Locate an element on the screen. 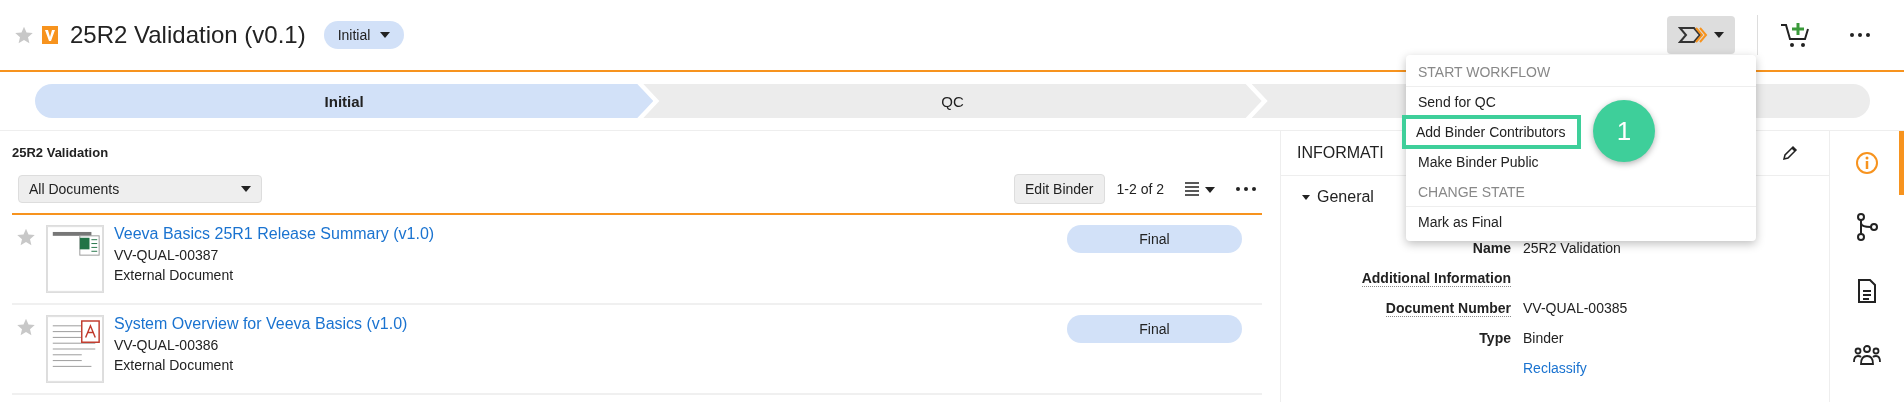 This screenshot has height=402, width=1904. field-label: Additional Information is located at coordinates (1436, 278).